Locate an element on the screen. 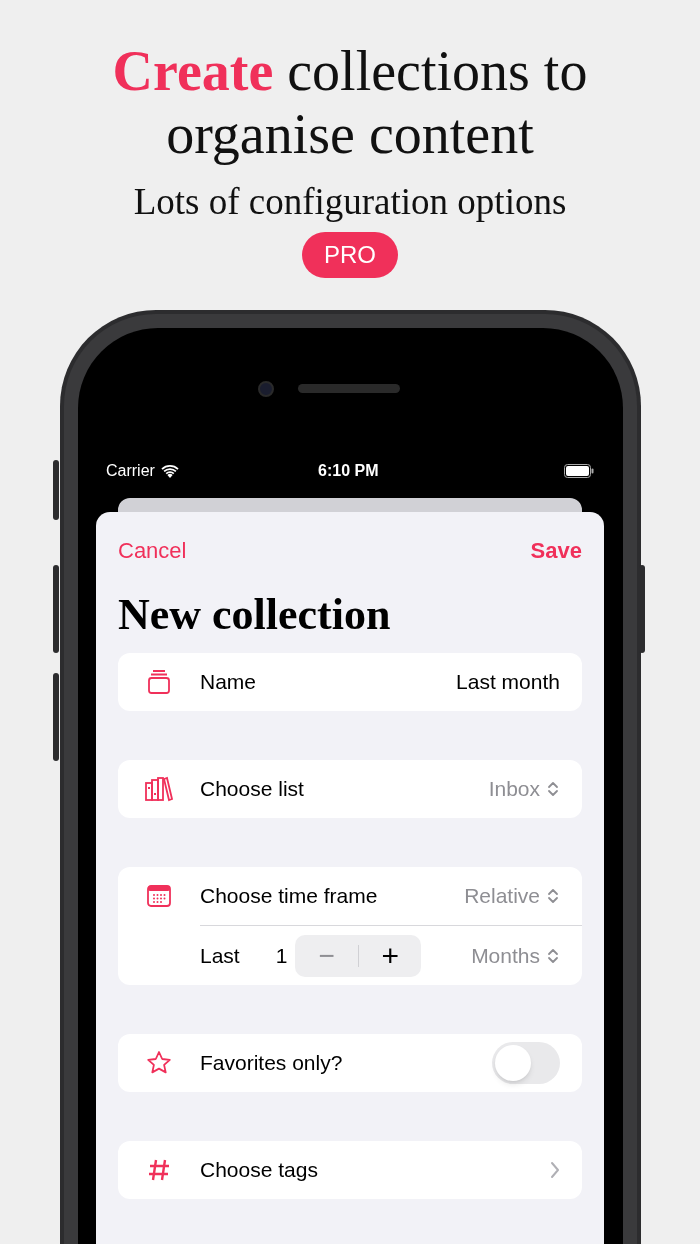  favorites-toggle is located at coordinates (526, 1063).